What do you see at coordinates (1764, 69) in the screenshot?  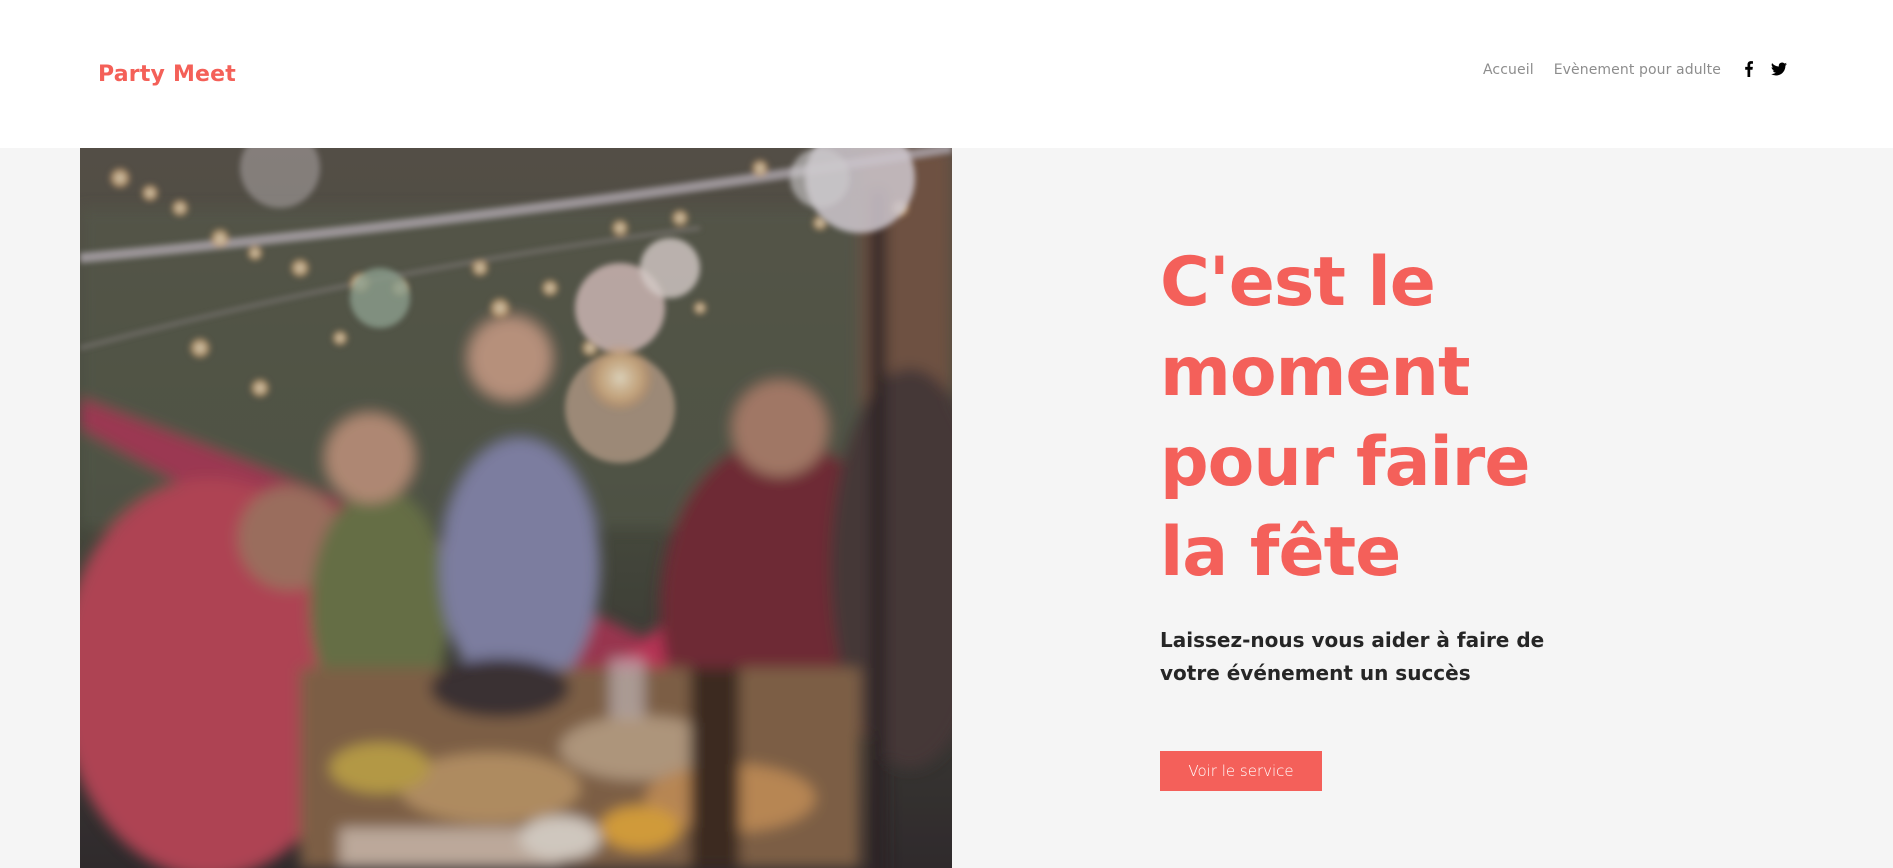 I see `social-links` at bounding box center [1764, 69].